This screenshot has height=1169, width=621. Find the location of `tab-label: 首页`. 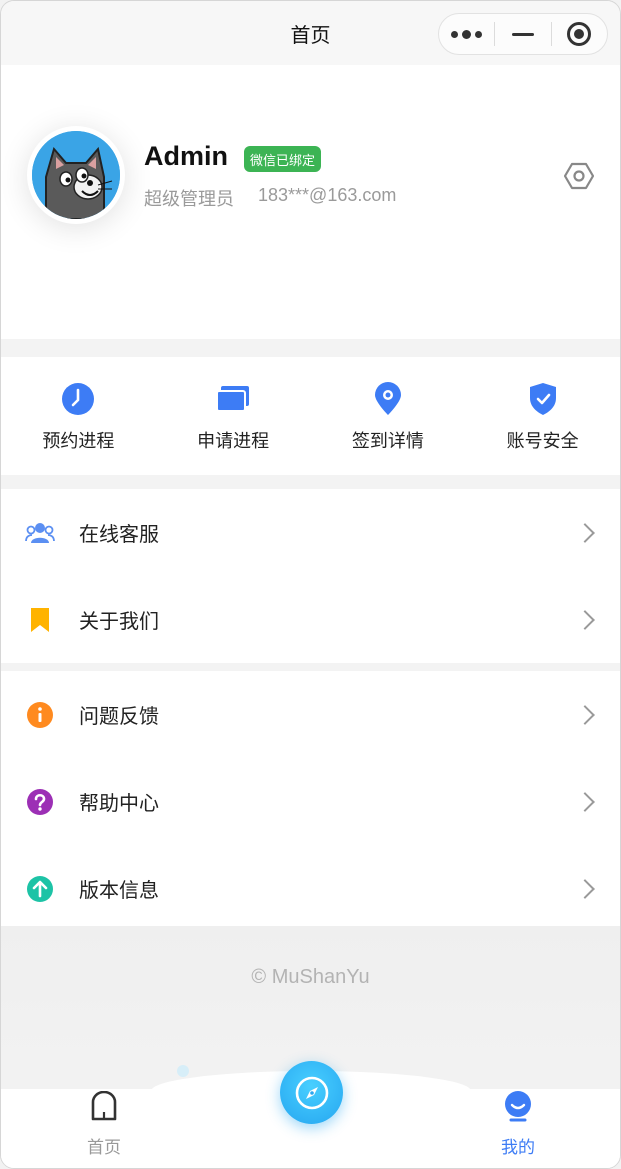

tab-label: 首页 is located at coordinates (104, 1148).